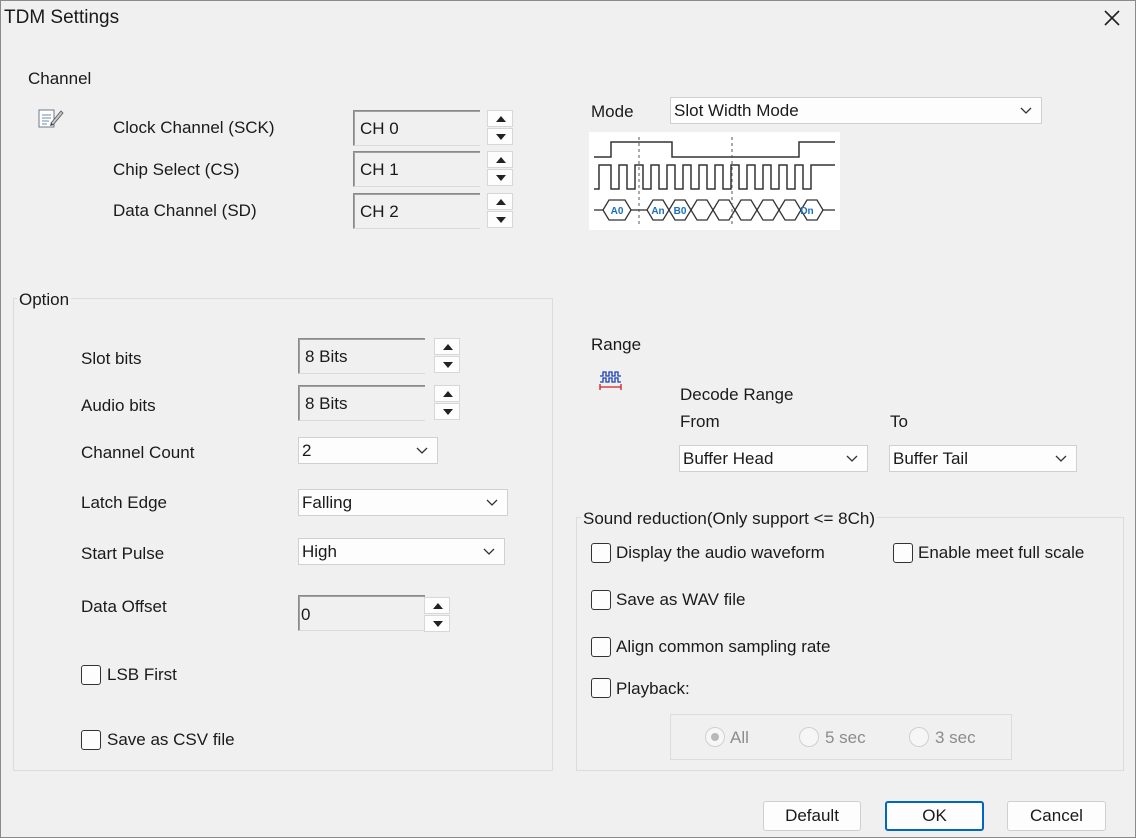  Describe the element at coordinates (62, 17) in the screenshot. I see `window-title: TDM Settings` at that location.